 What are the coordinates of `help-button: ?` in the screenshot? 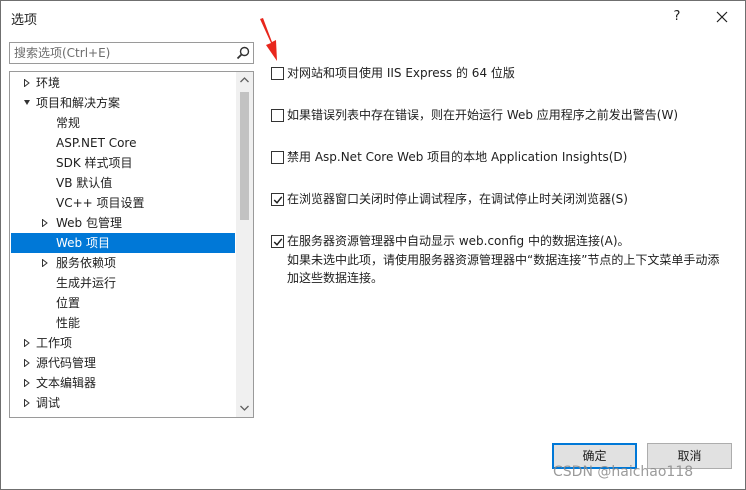 It's located at (677, 17).